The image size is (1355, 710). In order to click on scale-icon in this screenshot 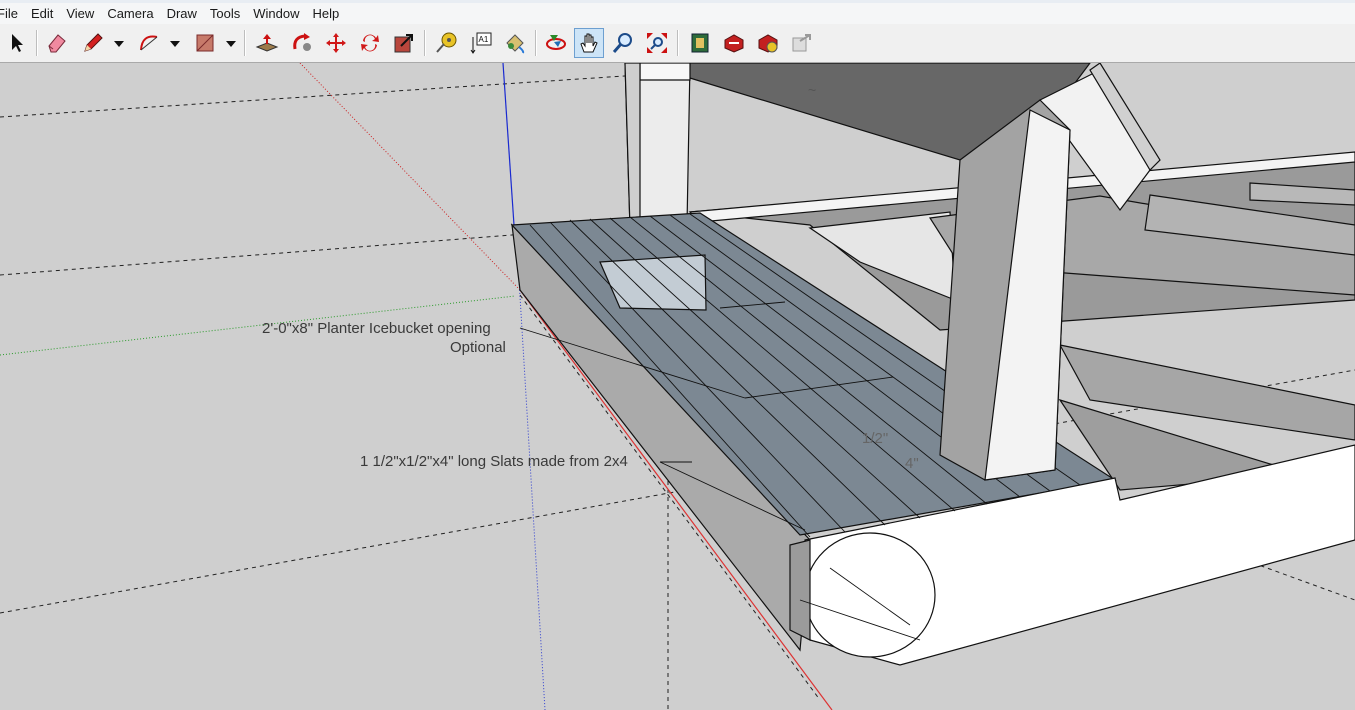, I will do `click(403, 43)`.